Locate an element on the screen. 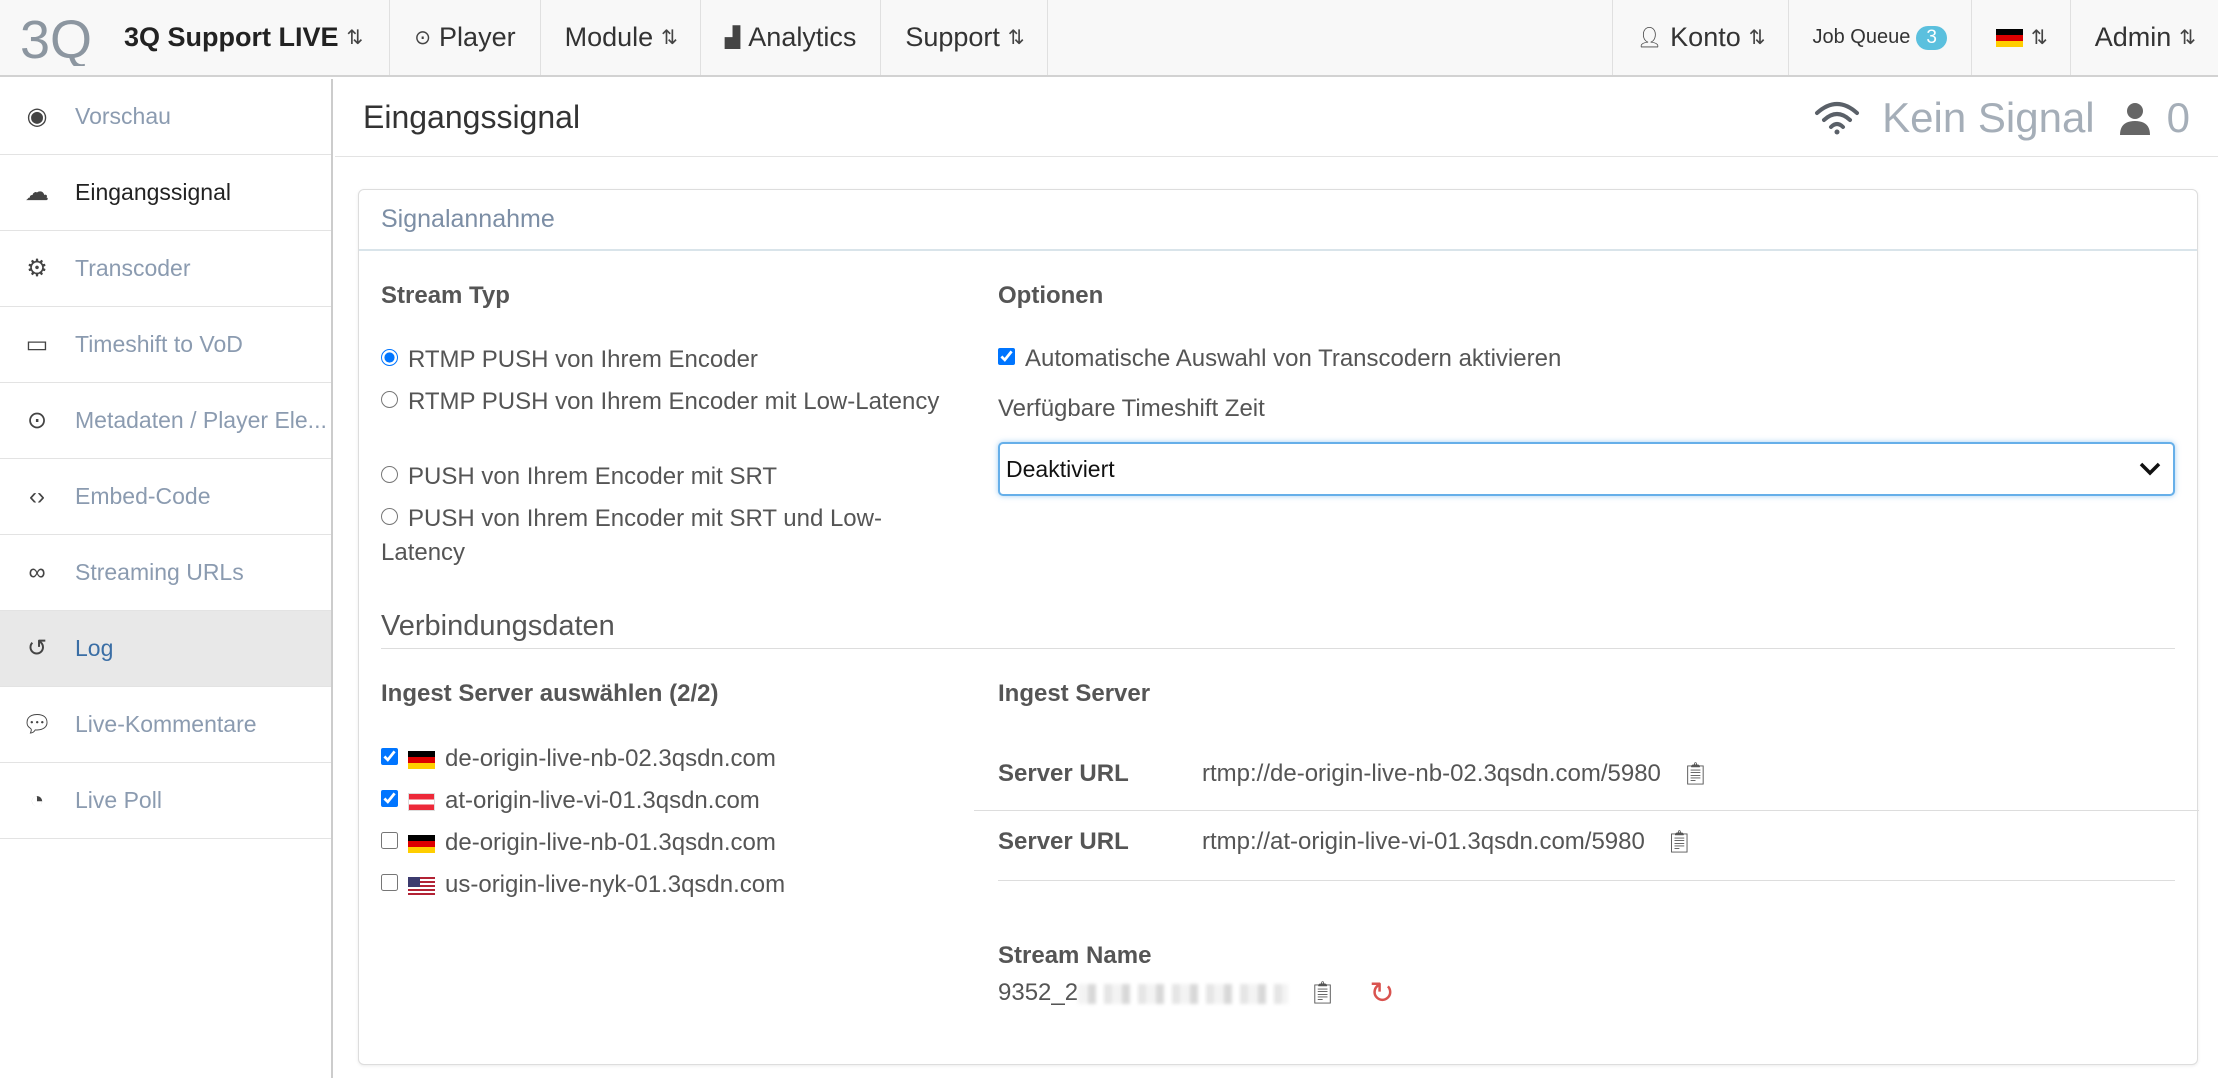 The width and height of the screenshot is (2218, 1078). nav-player: ⊙ Player is located at coordinates (465, 37).